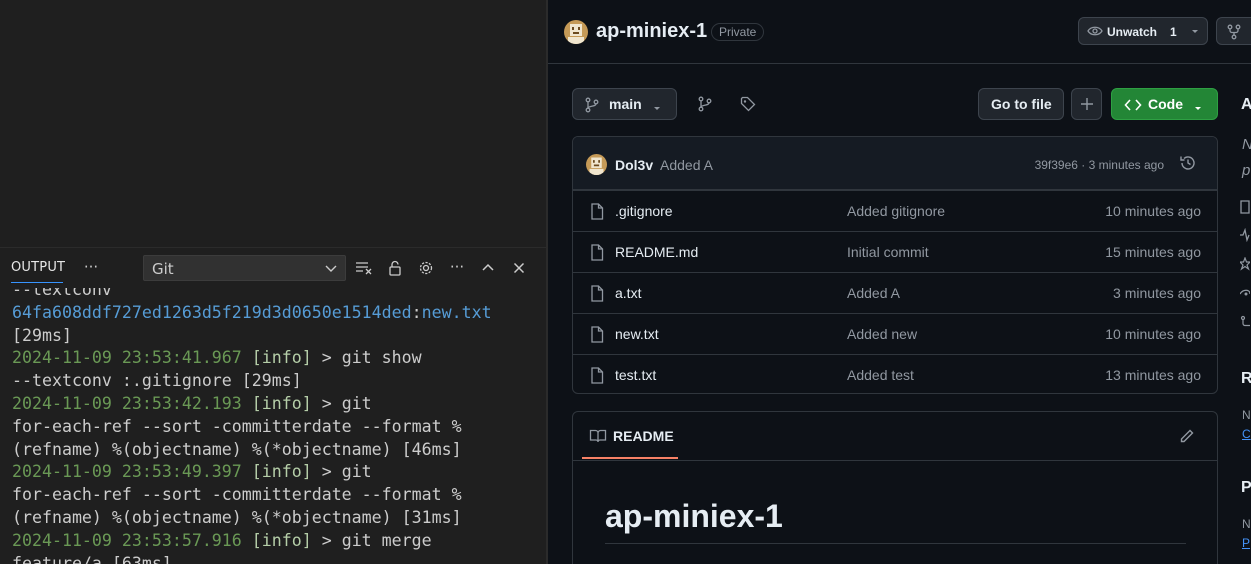 This screenshot has height=564, width=1251. Describe the element at coordinates (38, 267) in the screenshot. I see `output-tab: OUTPUT` at that location.